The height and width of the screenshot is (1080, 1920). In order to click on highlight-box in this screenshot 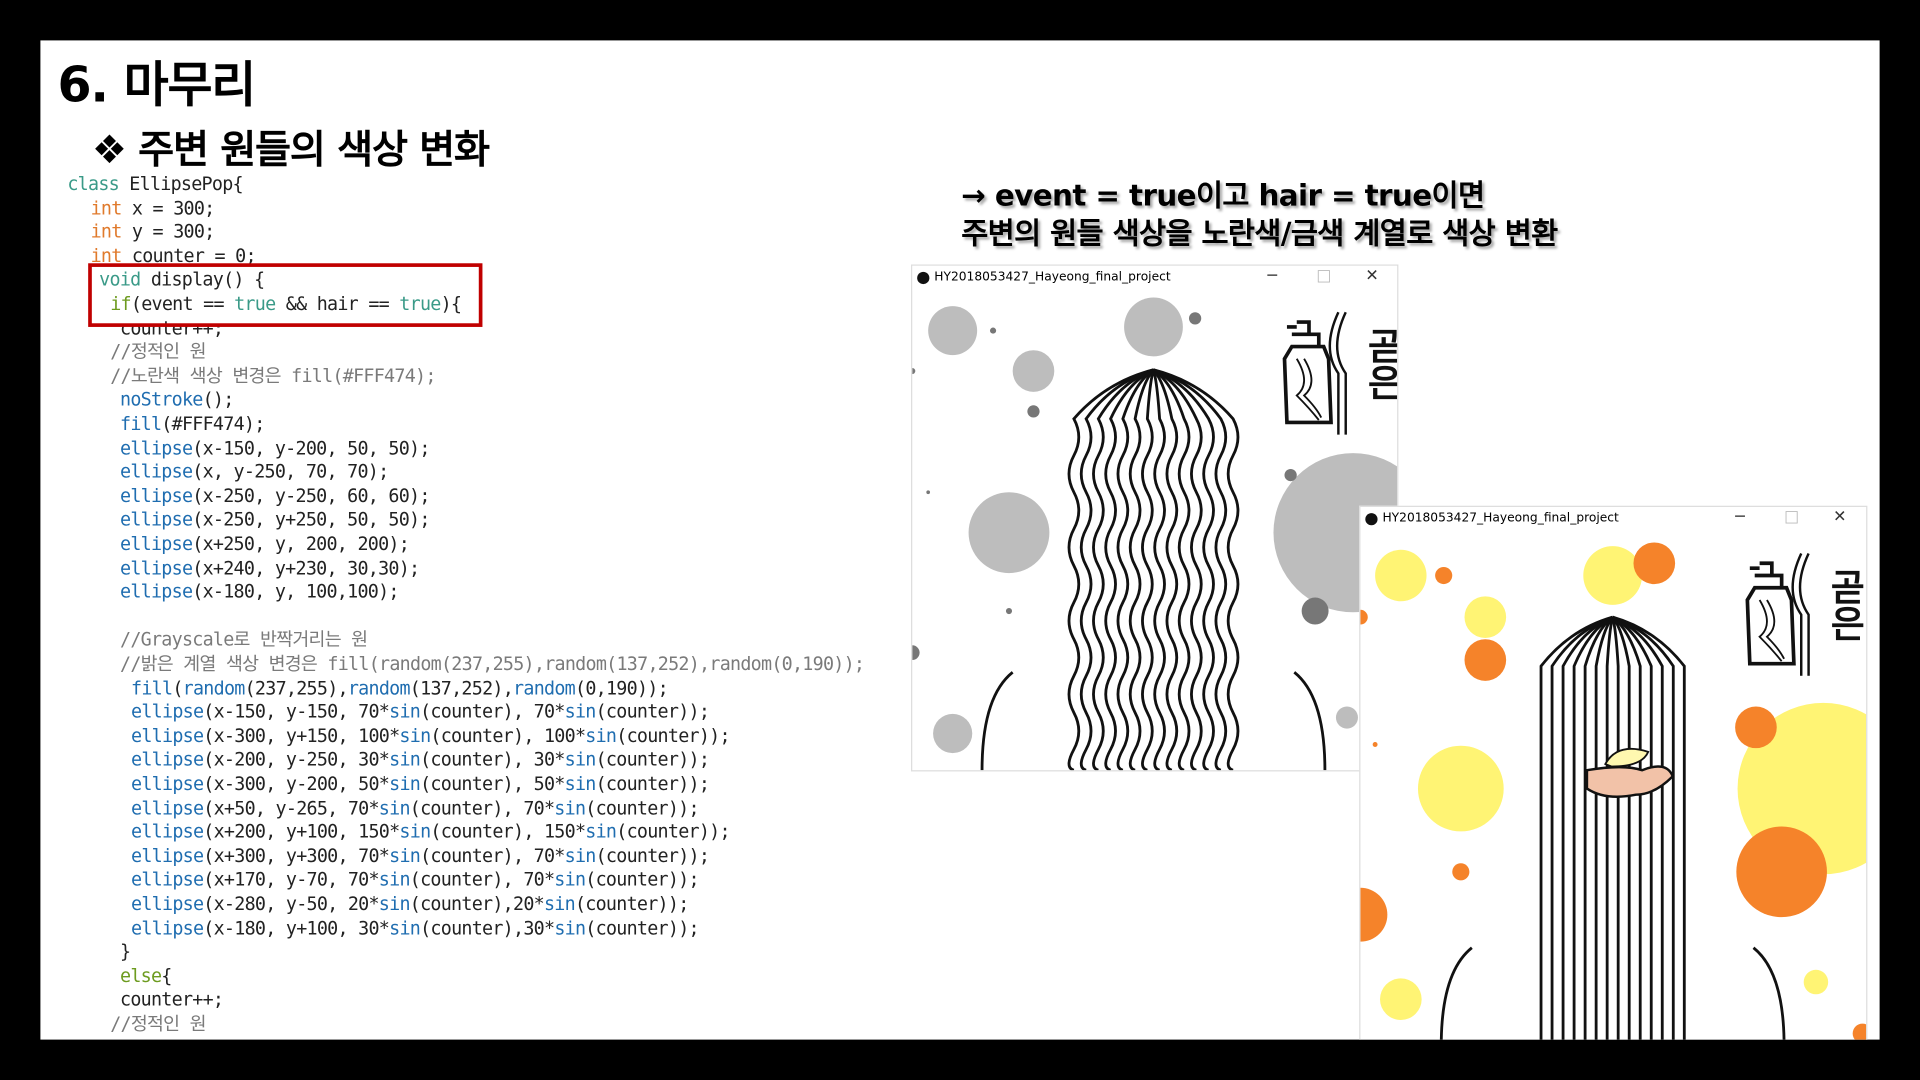, I will do `click(285, 295)`.